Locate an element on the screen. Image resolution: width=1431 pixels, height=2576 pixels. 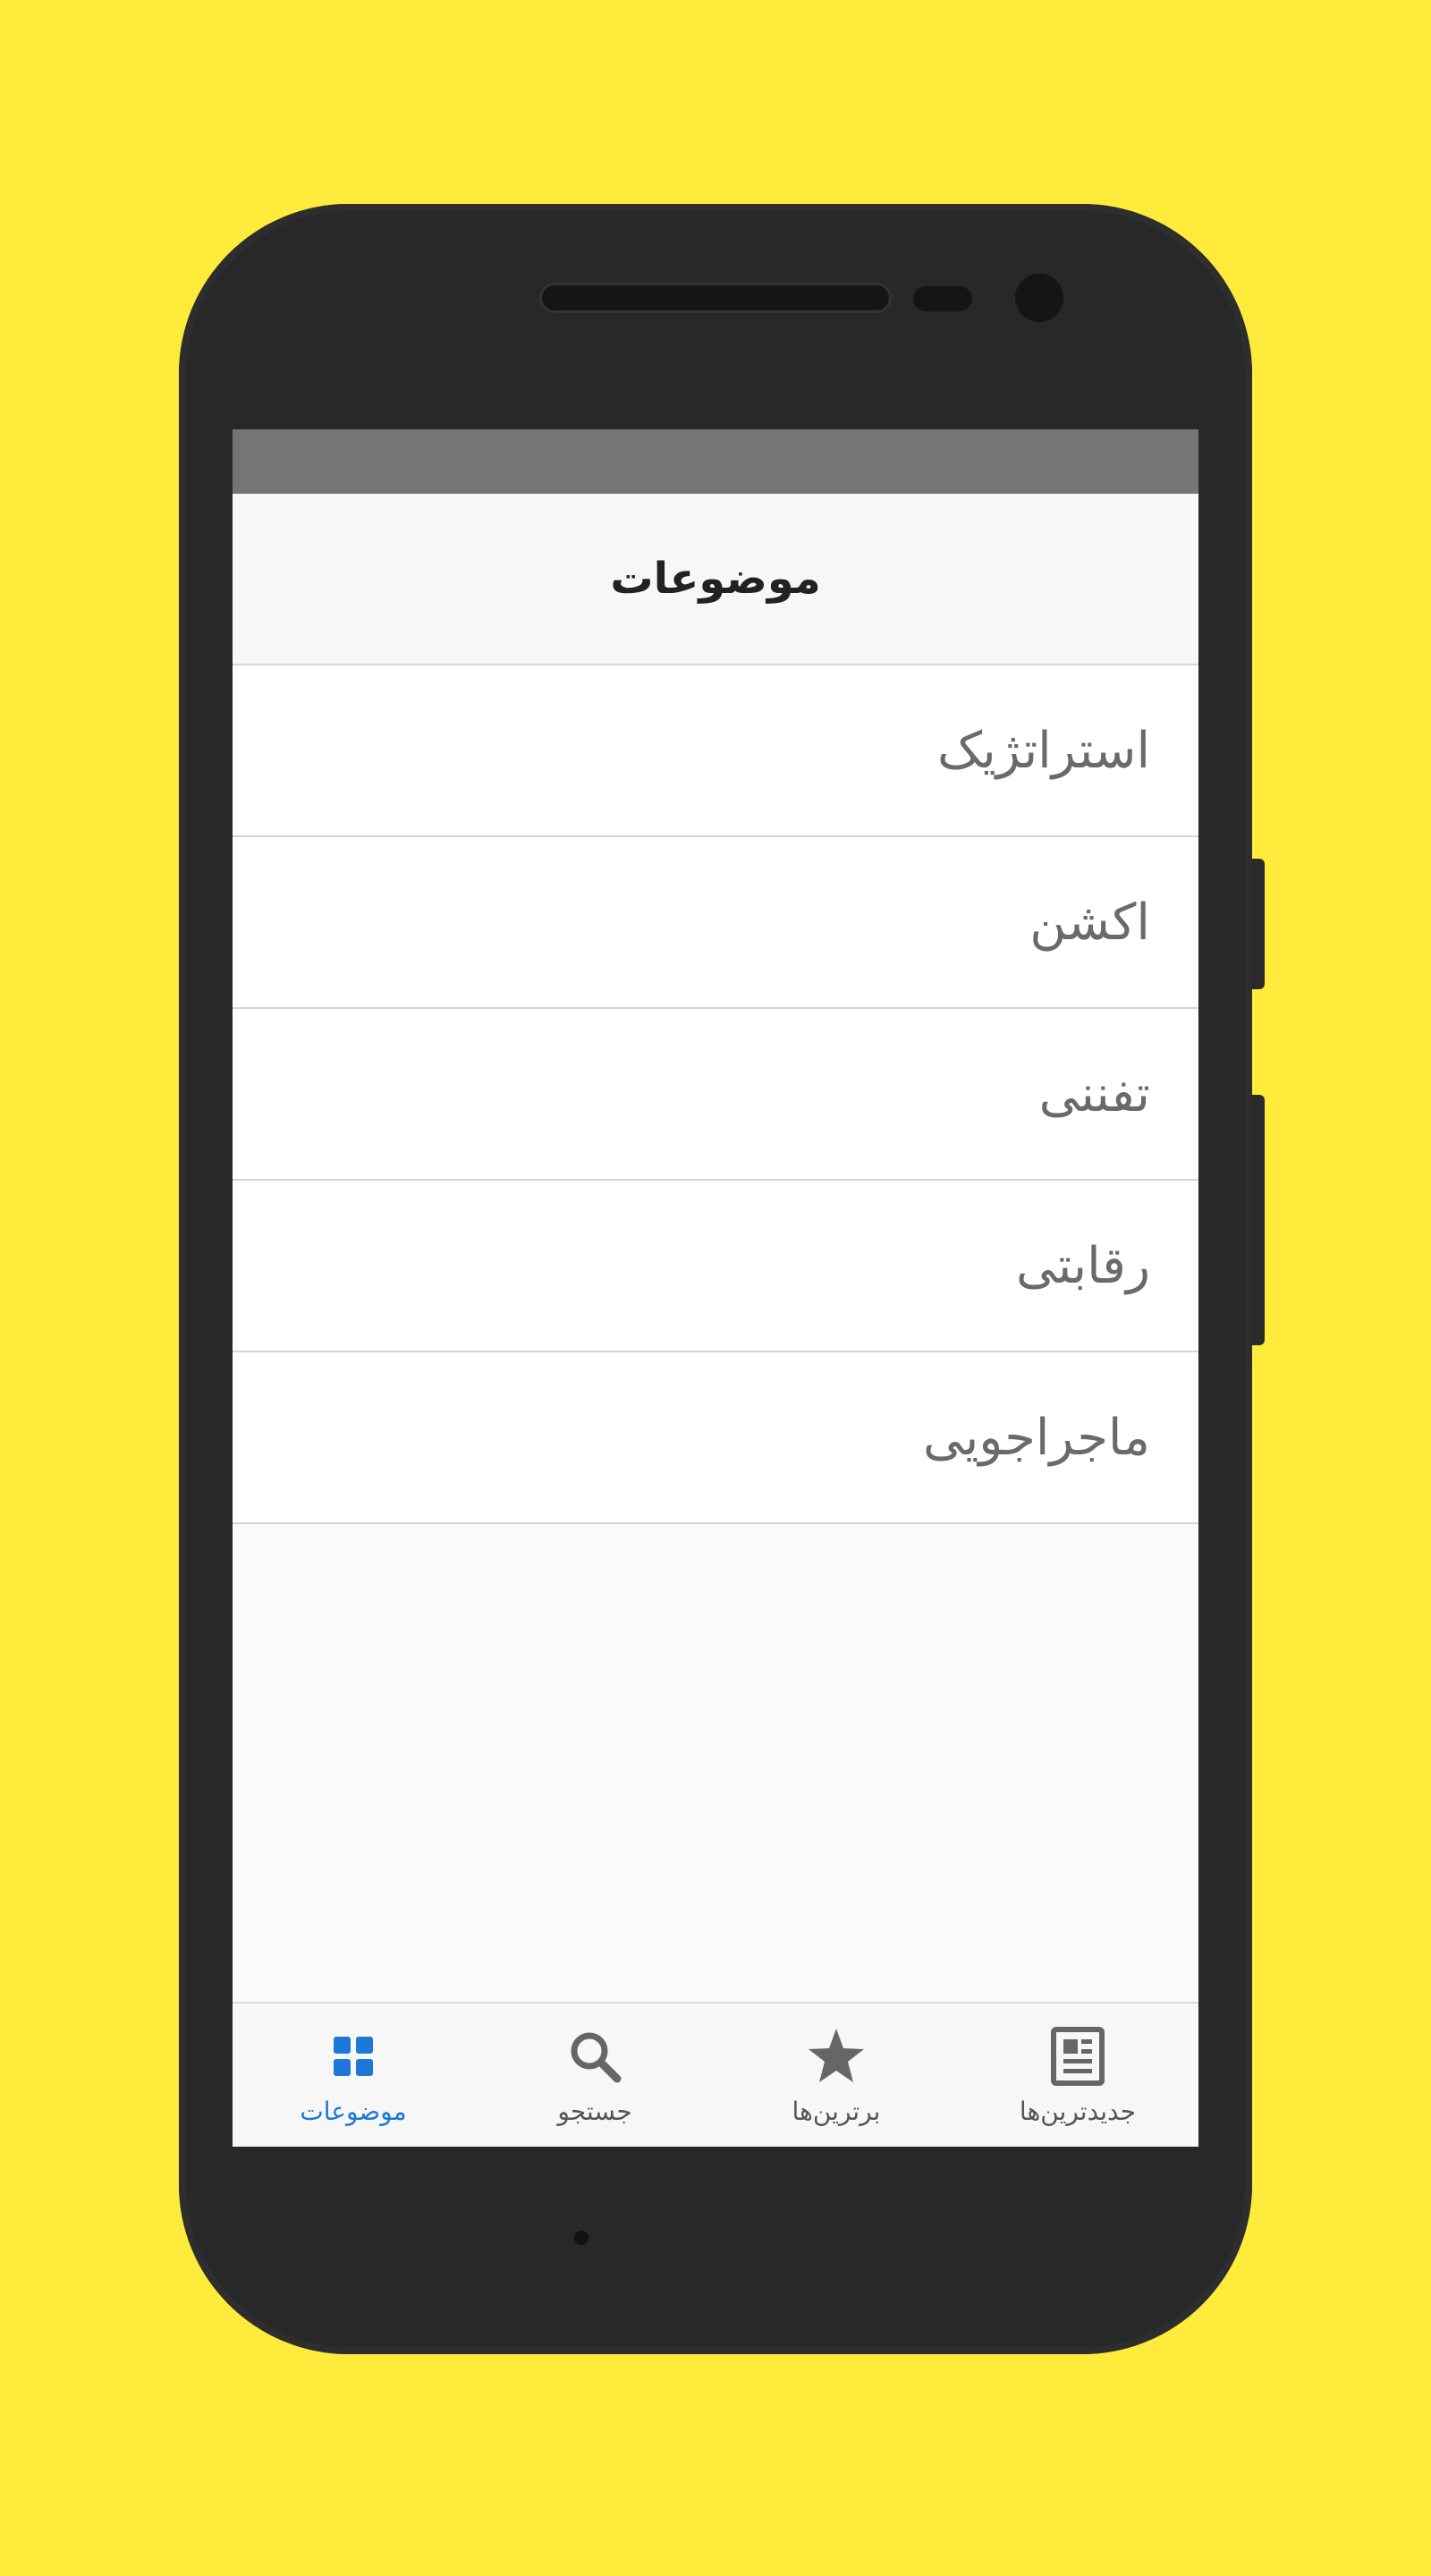
page-title: موضوعات is located at coordinates (716, 579).